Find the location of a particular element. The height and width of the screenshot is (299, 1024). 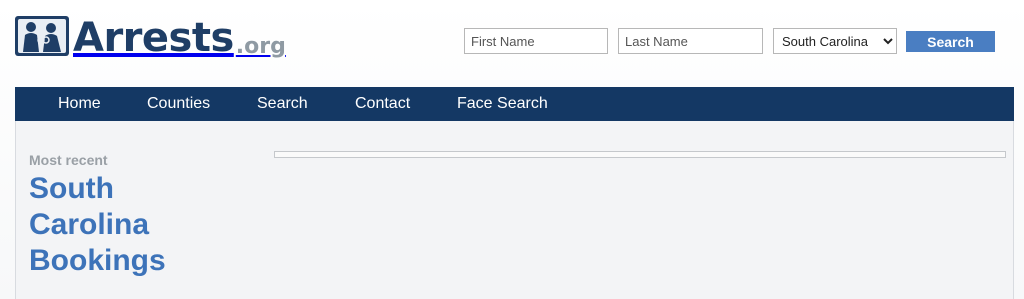

results-container is located at coordinates (640, 154).